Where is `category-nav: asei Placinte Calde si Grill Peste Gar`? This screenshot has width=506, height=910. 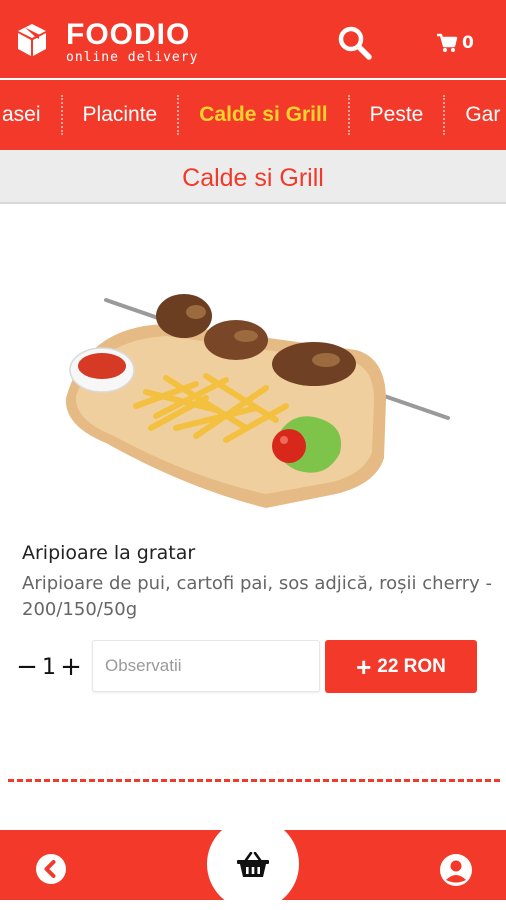 category-nav: asei Placinte Calde si Grill Peste Gar is located at coordinates (253, 115).